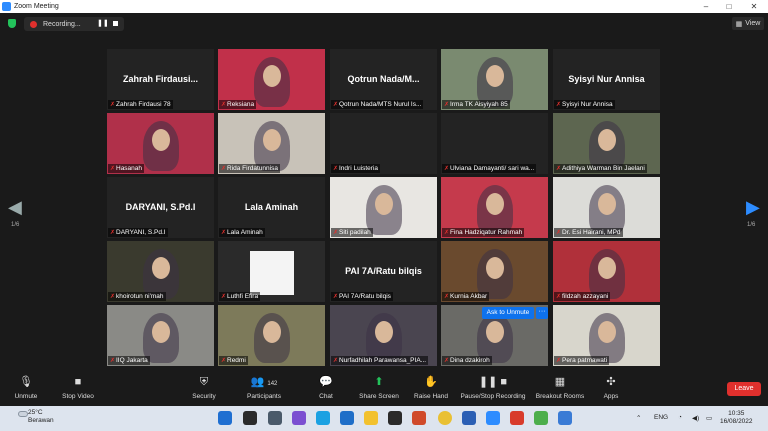 The height and width of the screenshot is (431, 768). I want to click on participant-tile: PAI 7A/Ratu bilqis ✗ PAI 7A/Ratu bilqis, so click(383, 271).